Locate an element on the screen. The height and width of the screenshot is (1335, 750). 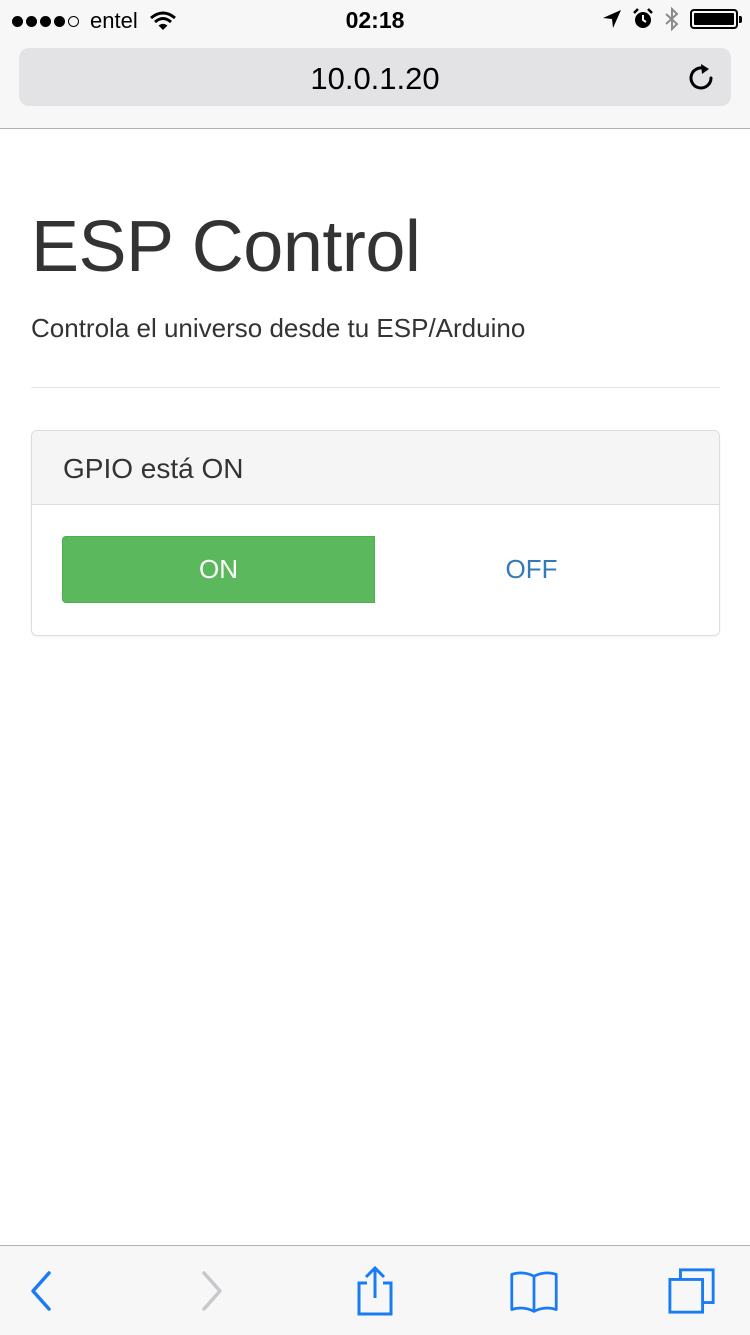
forward-icon is located at coordinates (211, 1291).